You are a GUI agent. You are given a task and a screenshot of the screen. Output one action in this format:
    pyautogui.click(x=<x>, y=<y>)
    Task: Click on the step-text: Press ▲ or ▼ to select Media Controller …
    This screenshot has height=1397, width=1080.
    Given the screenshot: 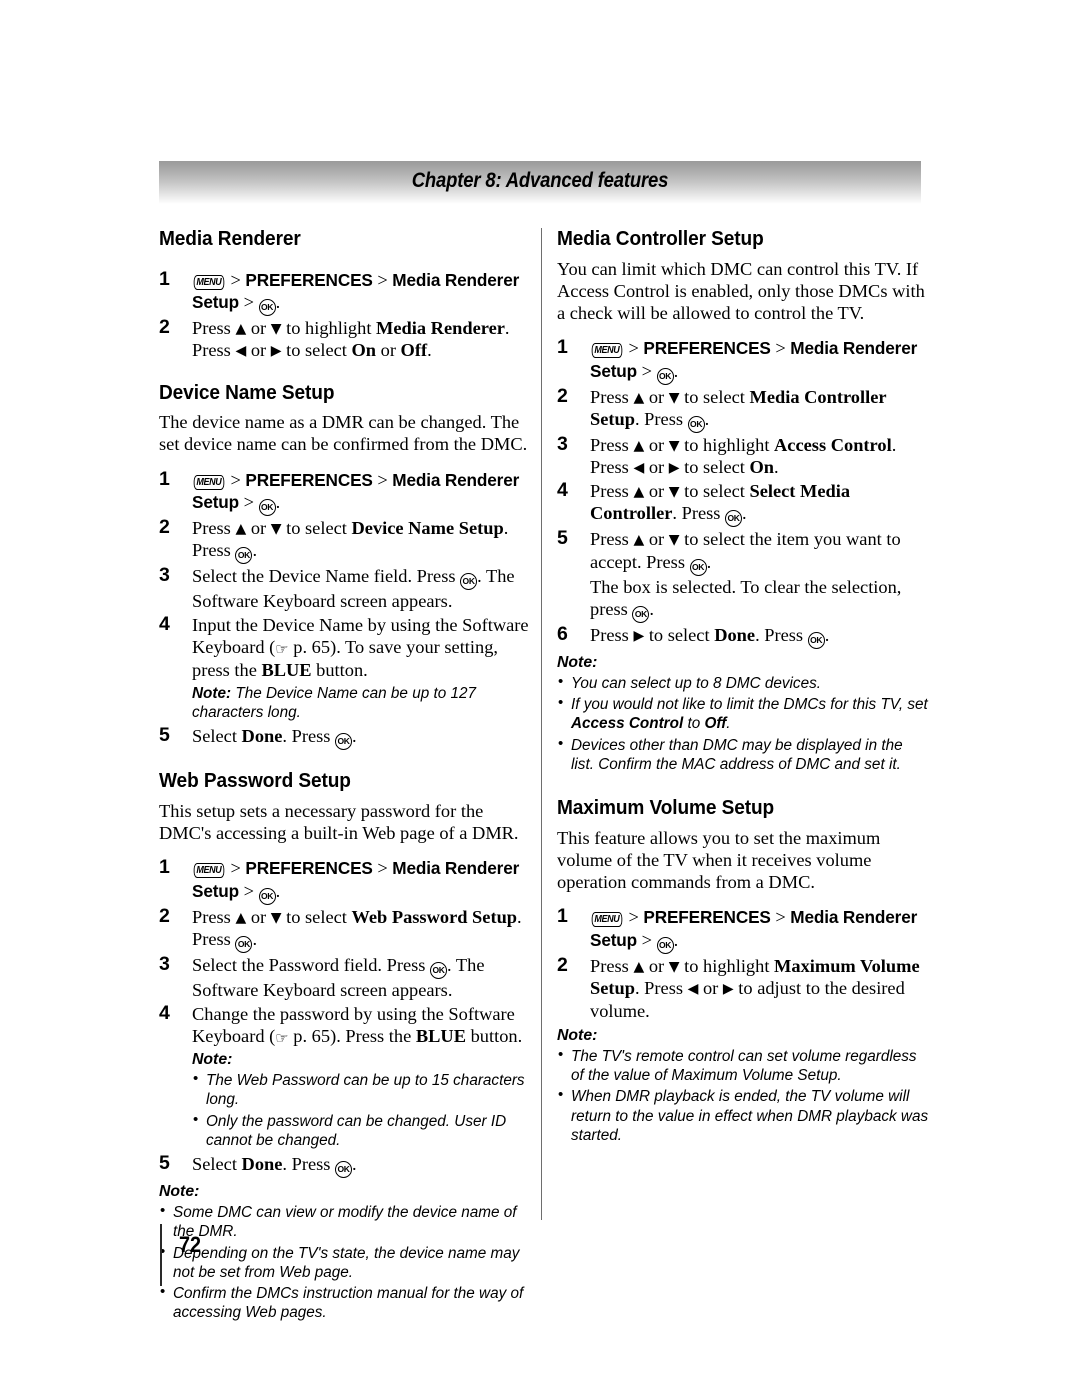 What is the action you would take?
    pyautogui.click(x=738, y=410)
    